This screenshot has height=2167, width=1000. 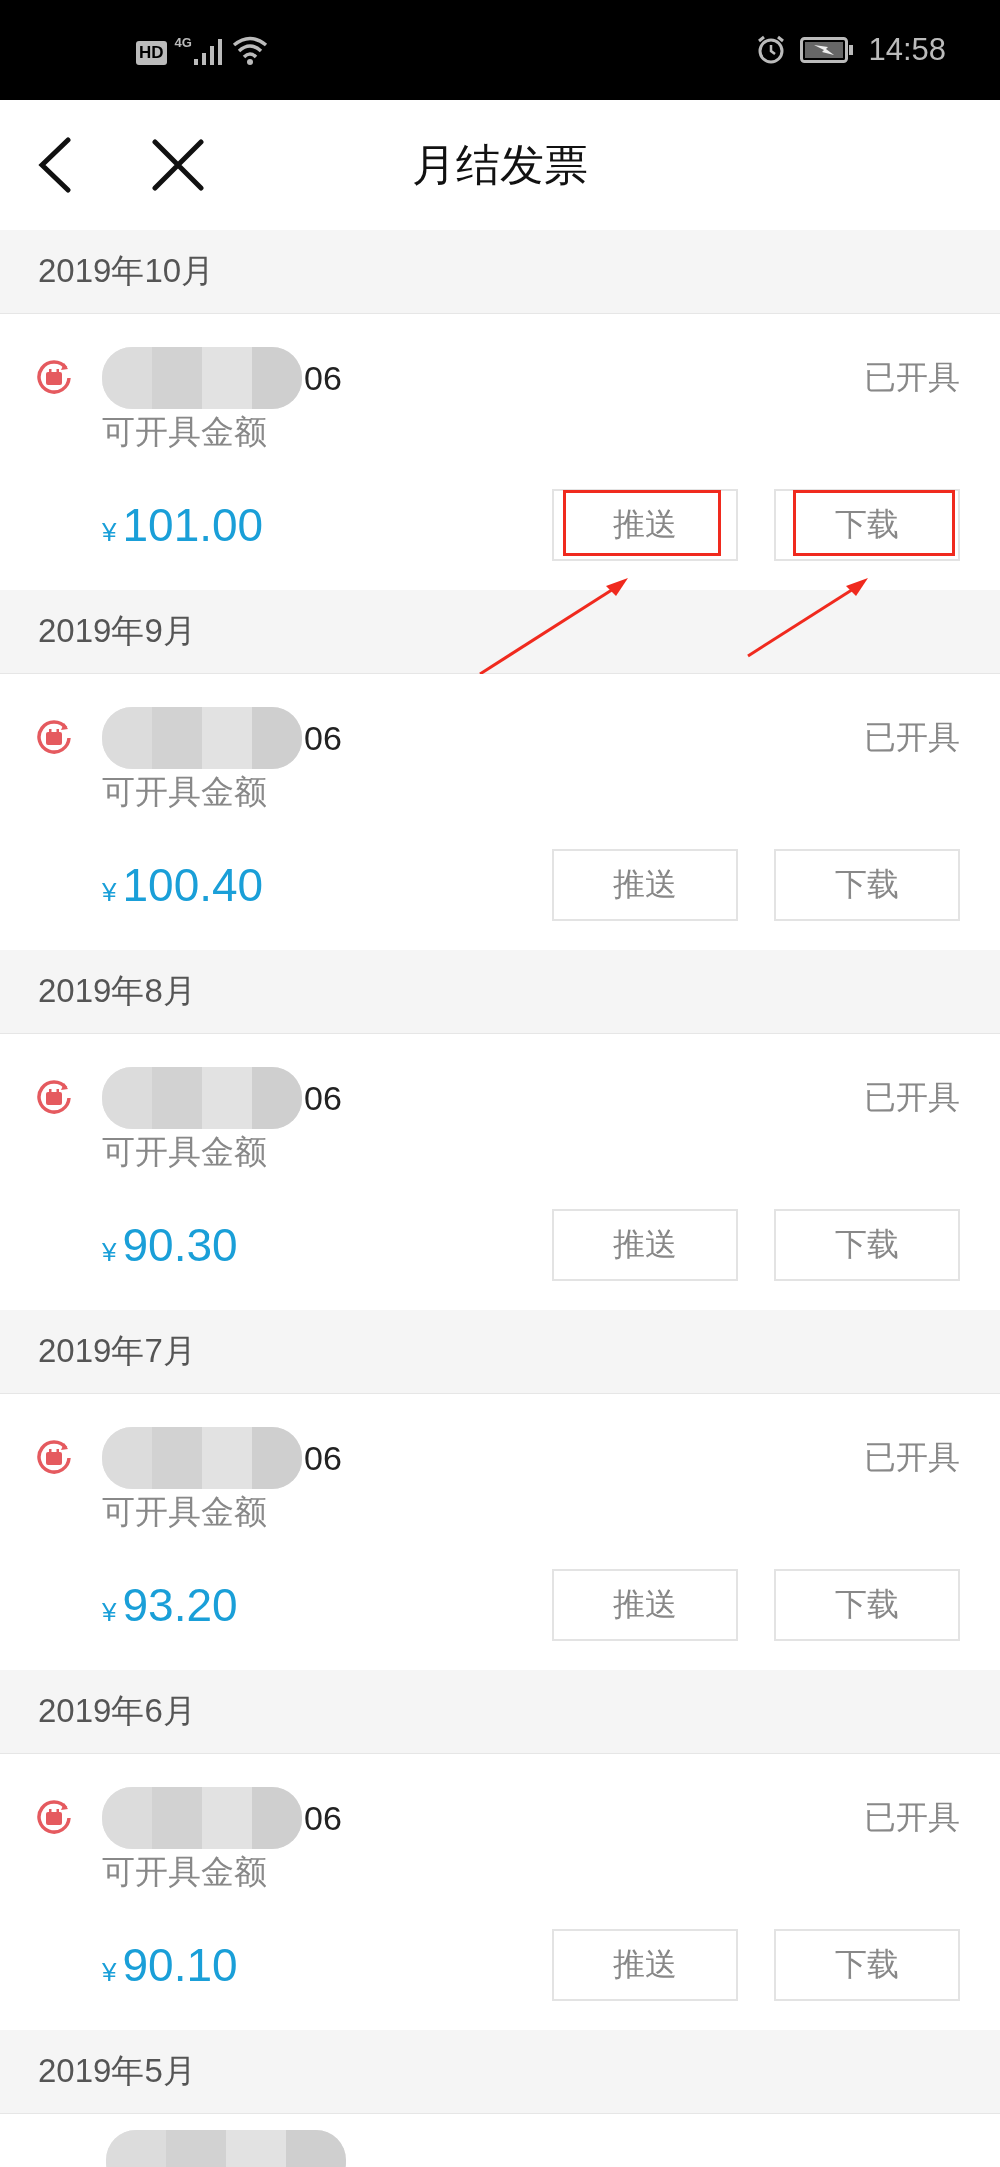 What do you see at coordinates (827, 50) in the screenshot?
I see `battery-icon` at bounding box center [827, 50].